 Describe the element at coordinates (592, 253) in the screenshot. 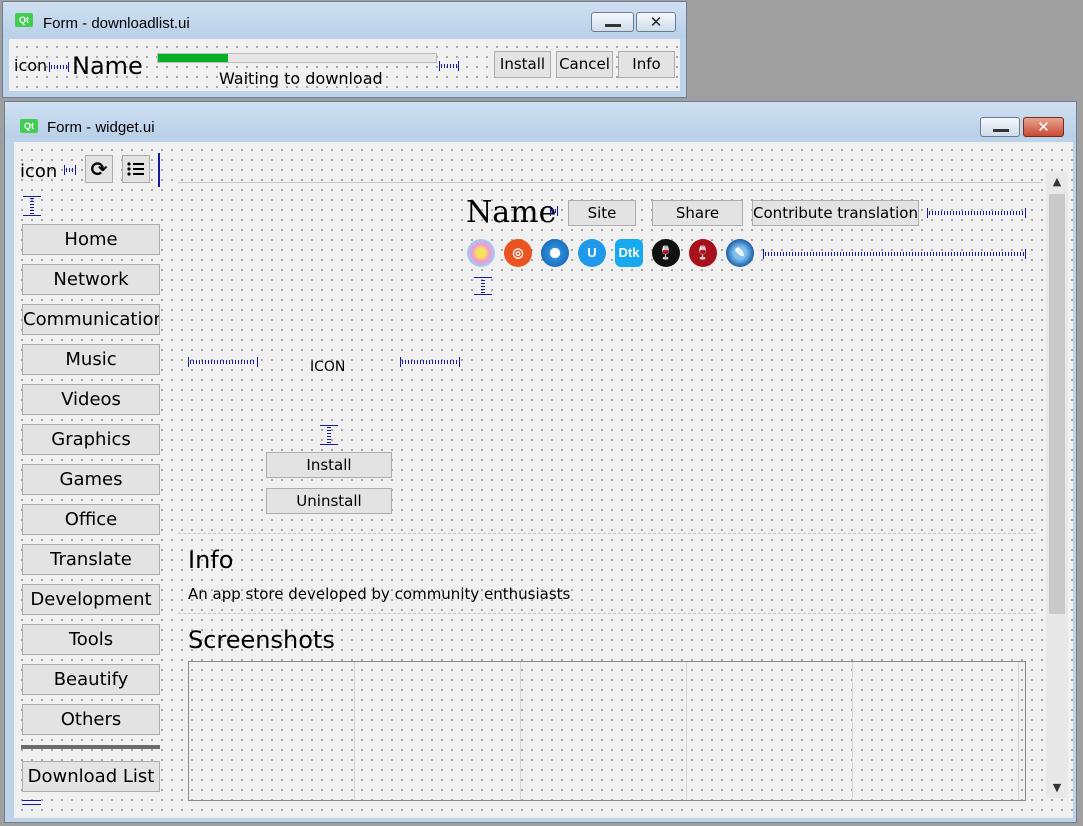

I see `uos-icon: U` at that location.